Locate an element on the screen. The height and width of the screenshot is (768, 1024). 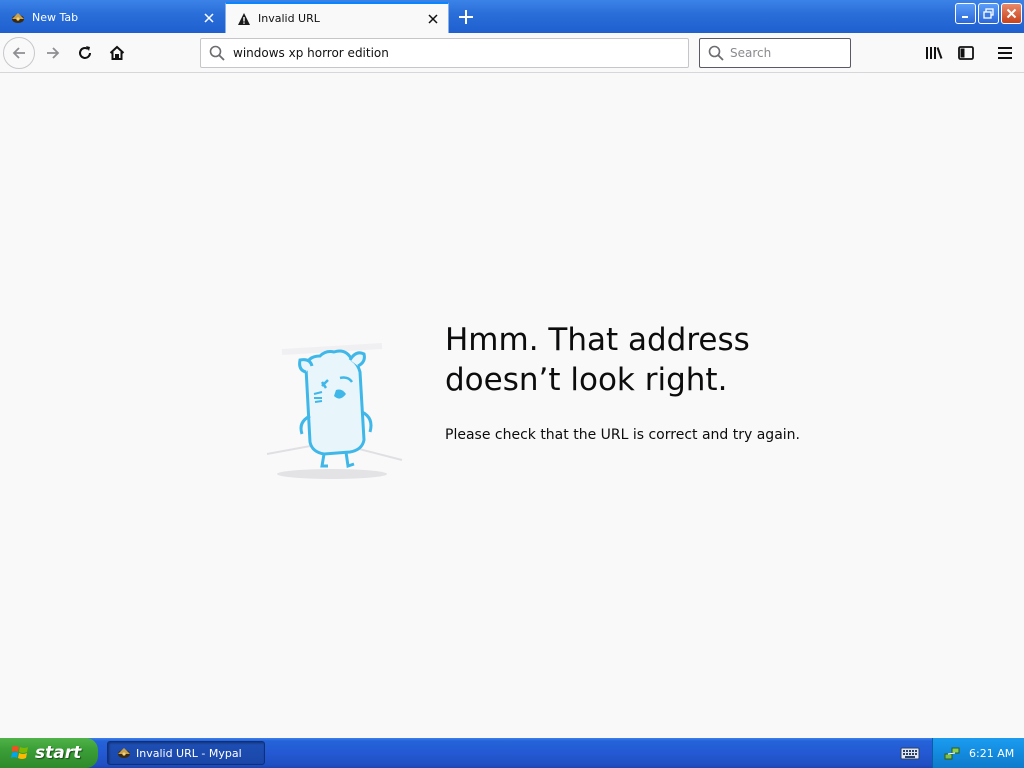
warning-icon is located at coordinates (244, 19).